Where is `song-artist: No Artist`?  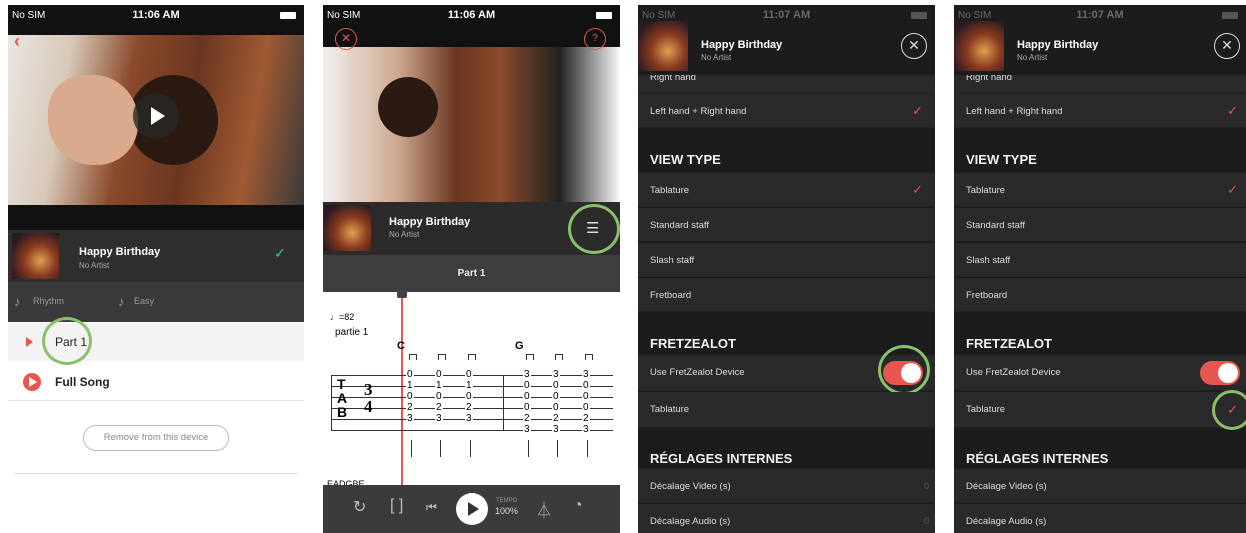 song-artist: No Artist is located at coordinates (94, 265).